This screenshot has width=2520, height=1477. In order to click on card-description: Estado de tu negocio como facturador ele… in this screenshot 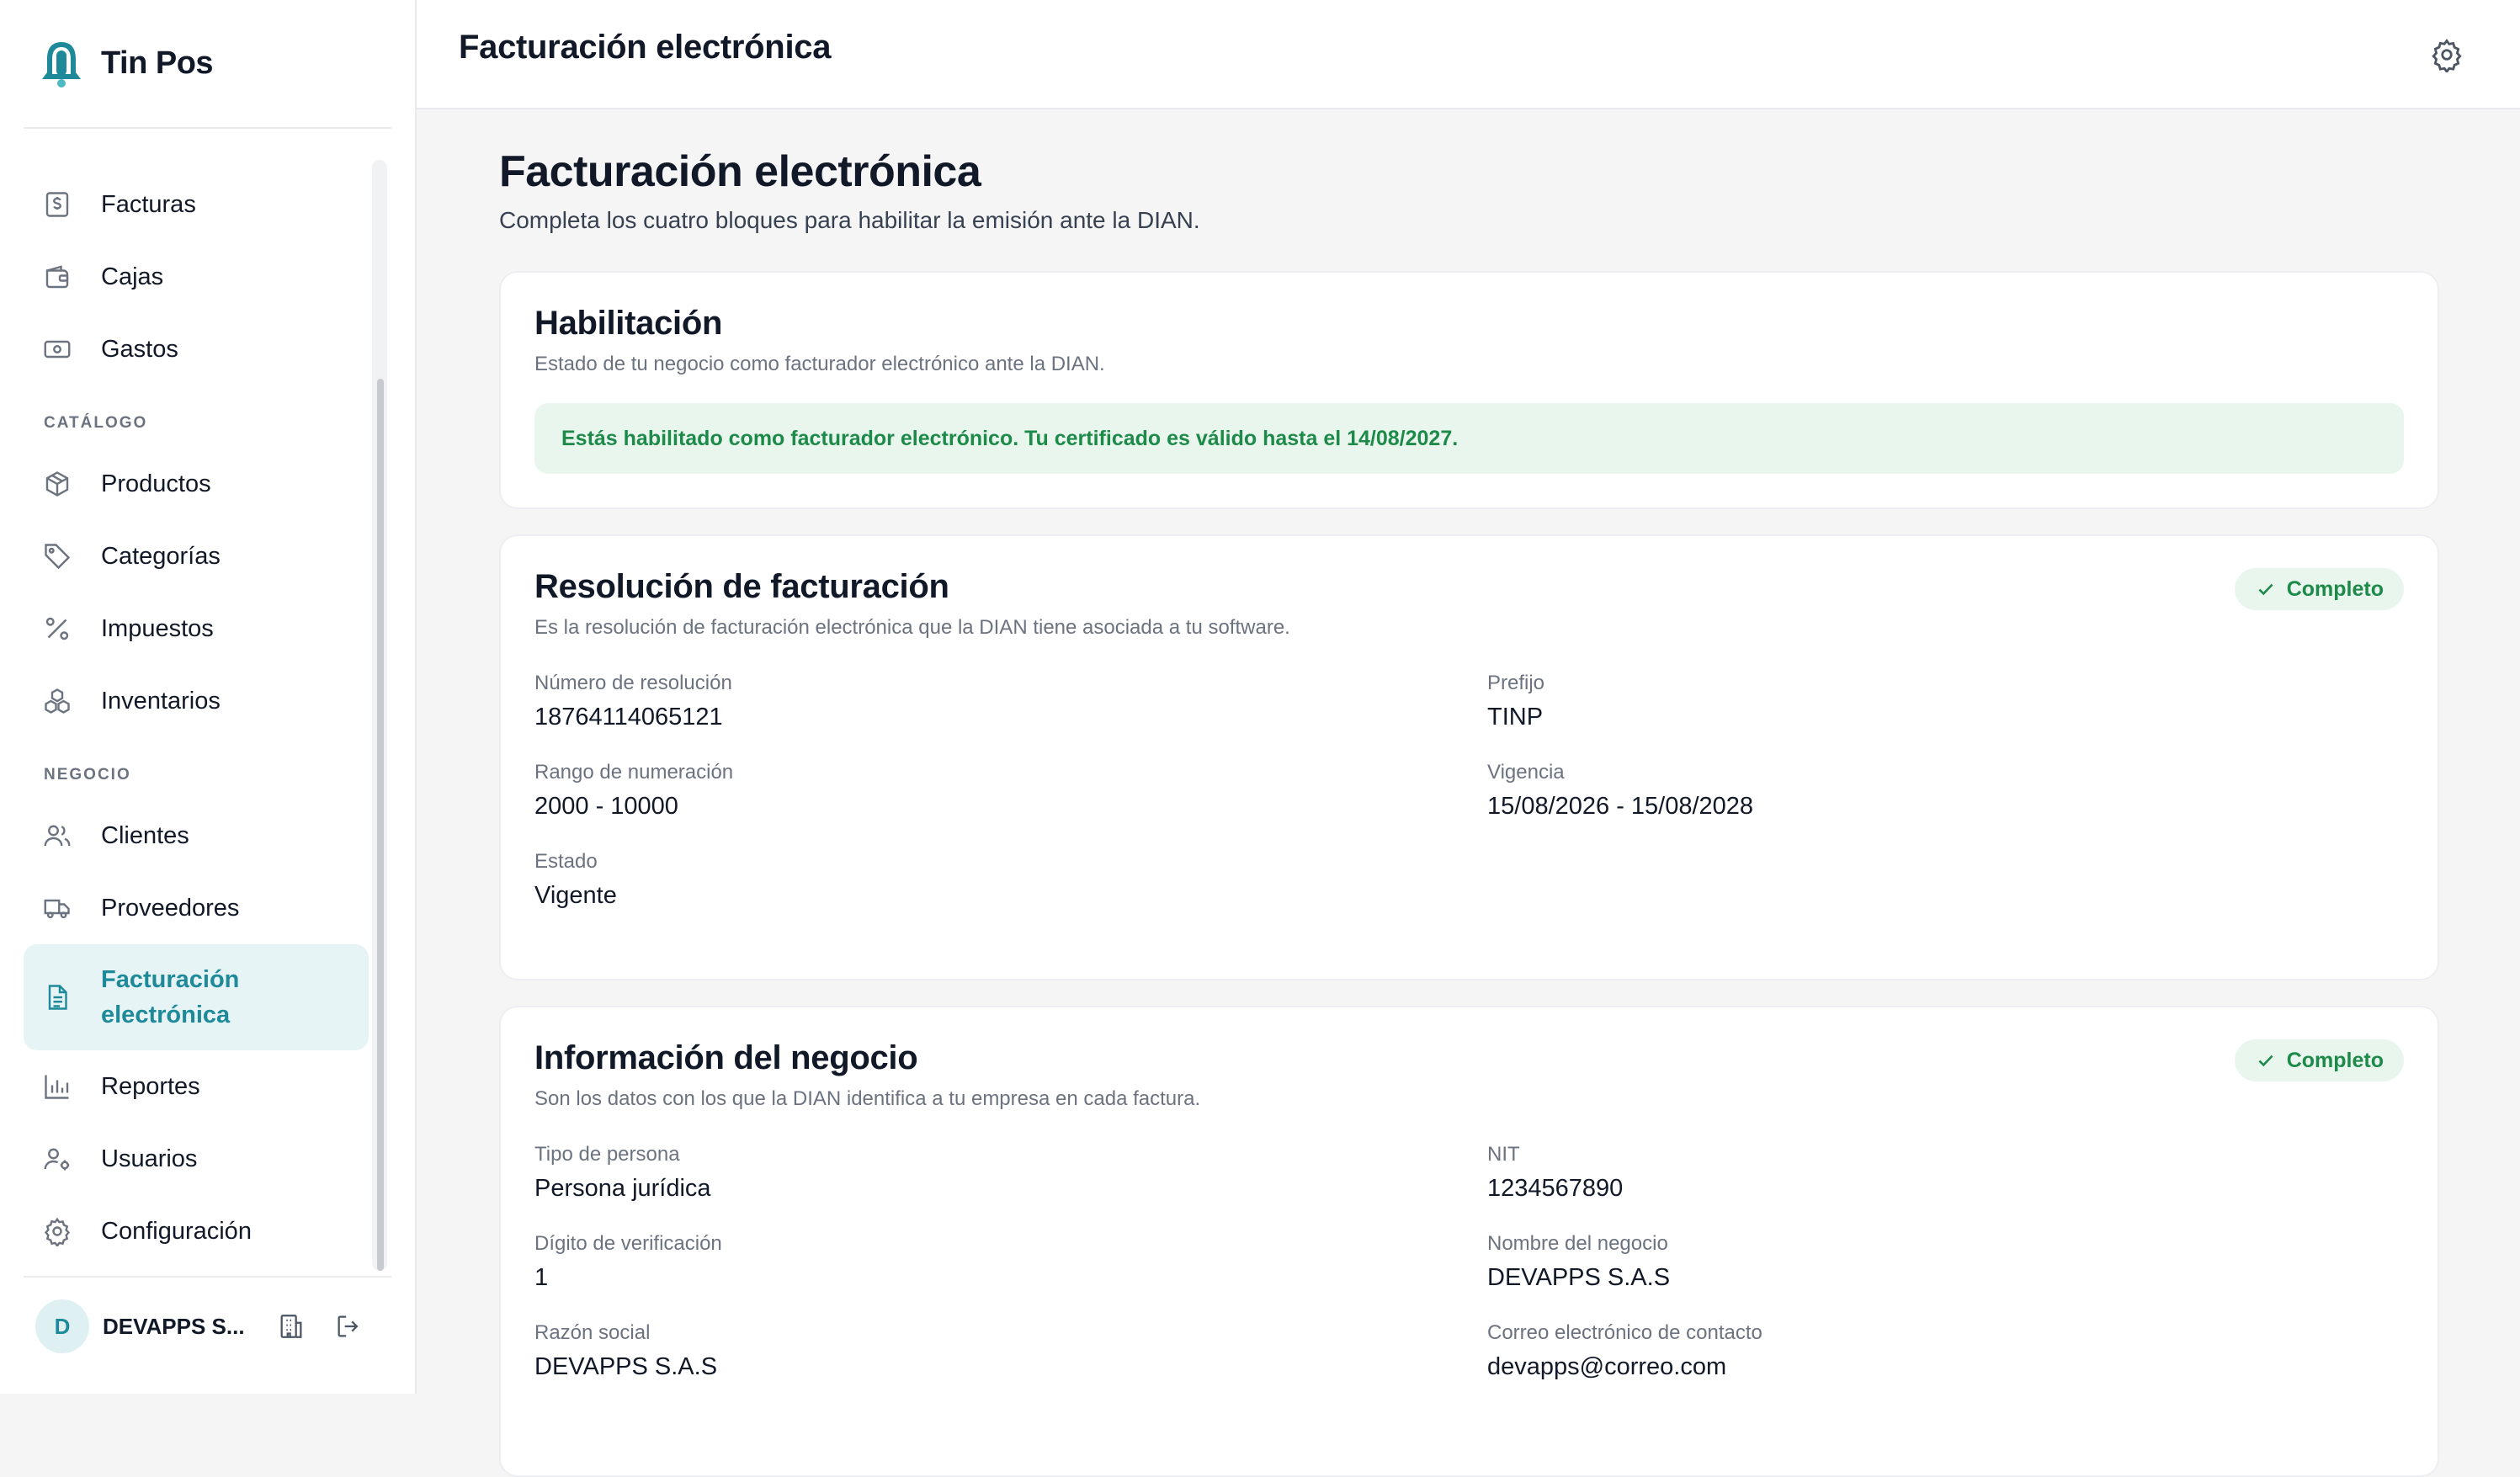, I will do `click(819, 364)`.